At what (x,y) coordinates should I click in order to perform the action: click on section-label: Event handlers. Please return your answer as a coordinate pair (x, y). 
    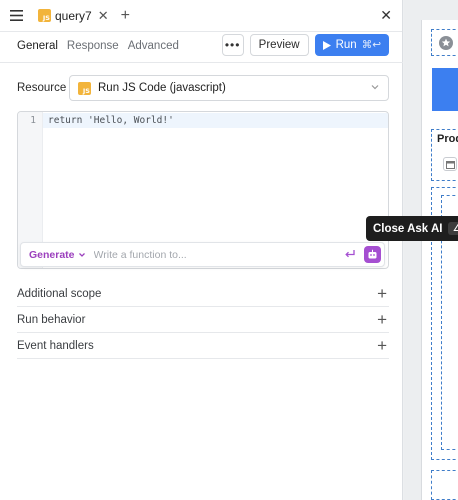
    Looking at the image, I should click on (55, 345).